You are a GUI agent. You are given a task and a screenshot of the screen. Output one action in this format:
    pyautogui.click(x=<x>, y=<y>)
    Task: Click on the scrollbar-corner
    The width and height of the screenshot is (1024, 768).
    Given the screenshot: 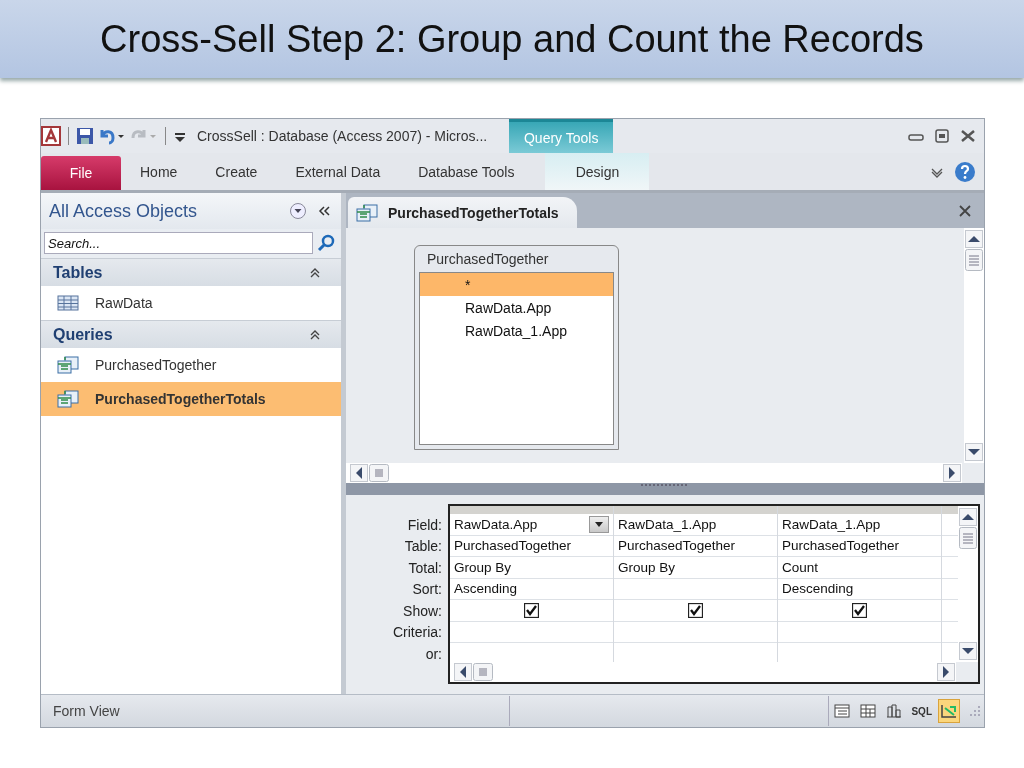 What is the action you would take?
    pyautogui.click(x=967, y=672)
    